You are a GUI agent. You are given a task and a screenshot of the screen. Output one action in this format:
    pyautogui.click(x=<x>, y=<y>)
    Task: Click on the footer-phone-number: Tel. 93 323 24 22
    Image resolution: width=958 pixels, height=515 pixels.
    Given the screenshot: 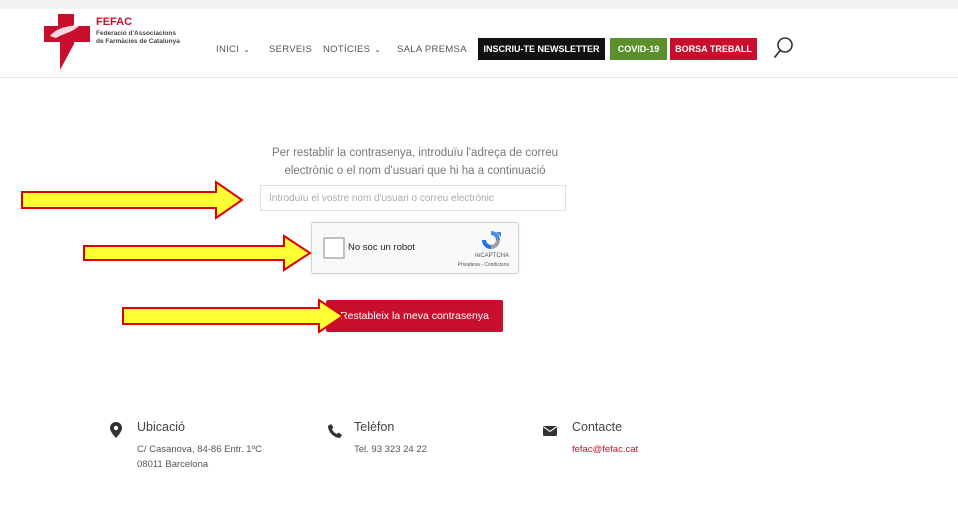 What is the action you would take?
    pyautogui.click(x=390, y=449)
    